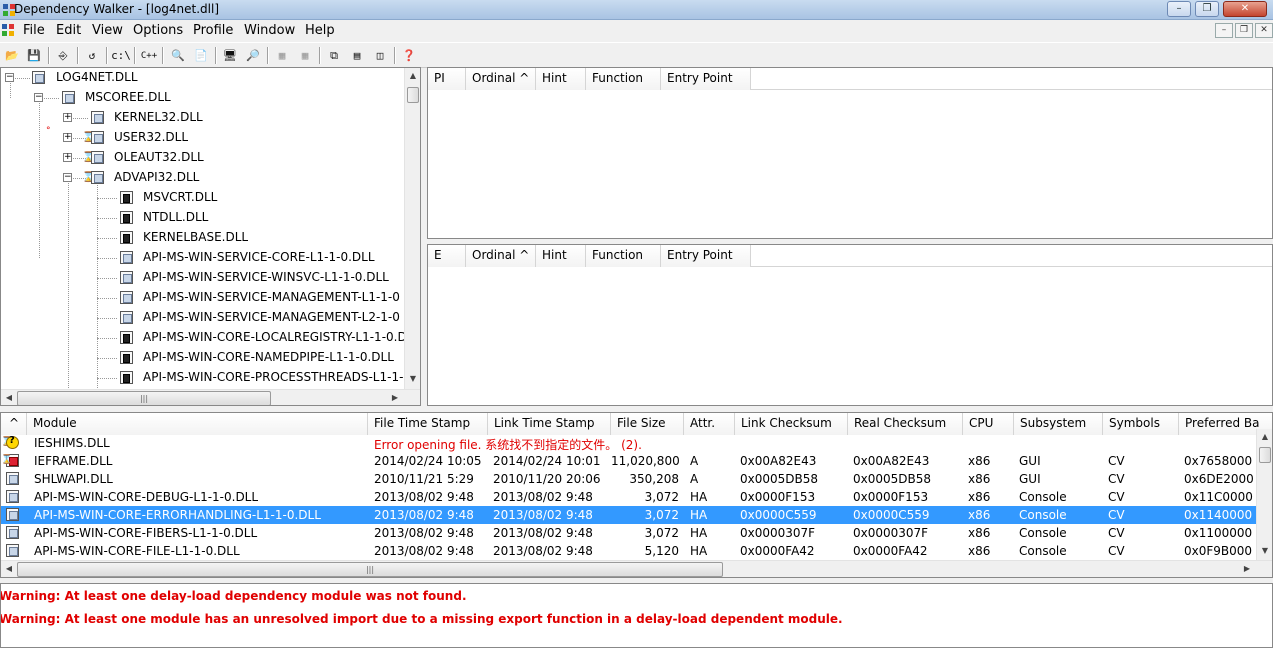 The image size is (1273, 648). What do you see at coordinates (412, 228) in the screenshot?
I see `tree-vertical-scrollbar: ▲ ▼` at bounding box center [412, 228].